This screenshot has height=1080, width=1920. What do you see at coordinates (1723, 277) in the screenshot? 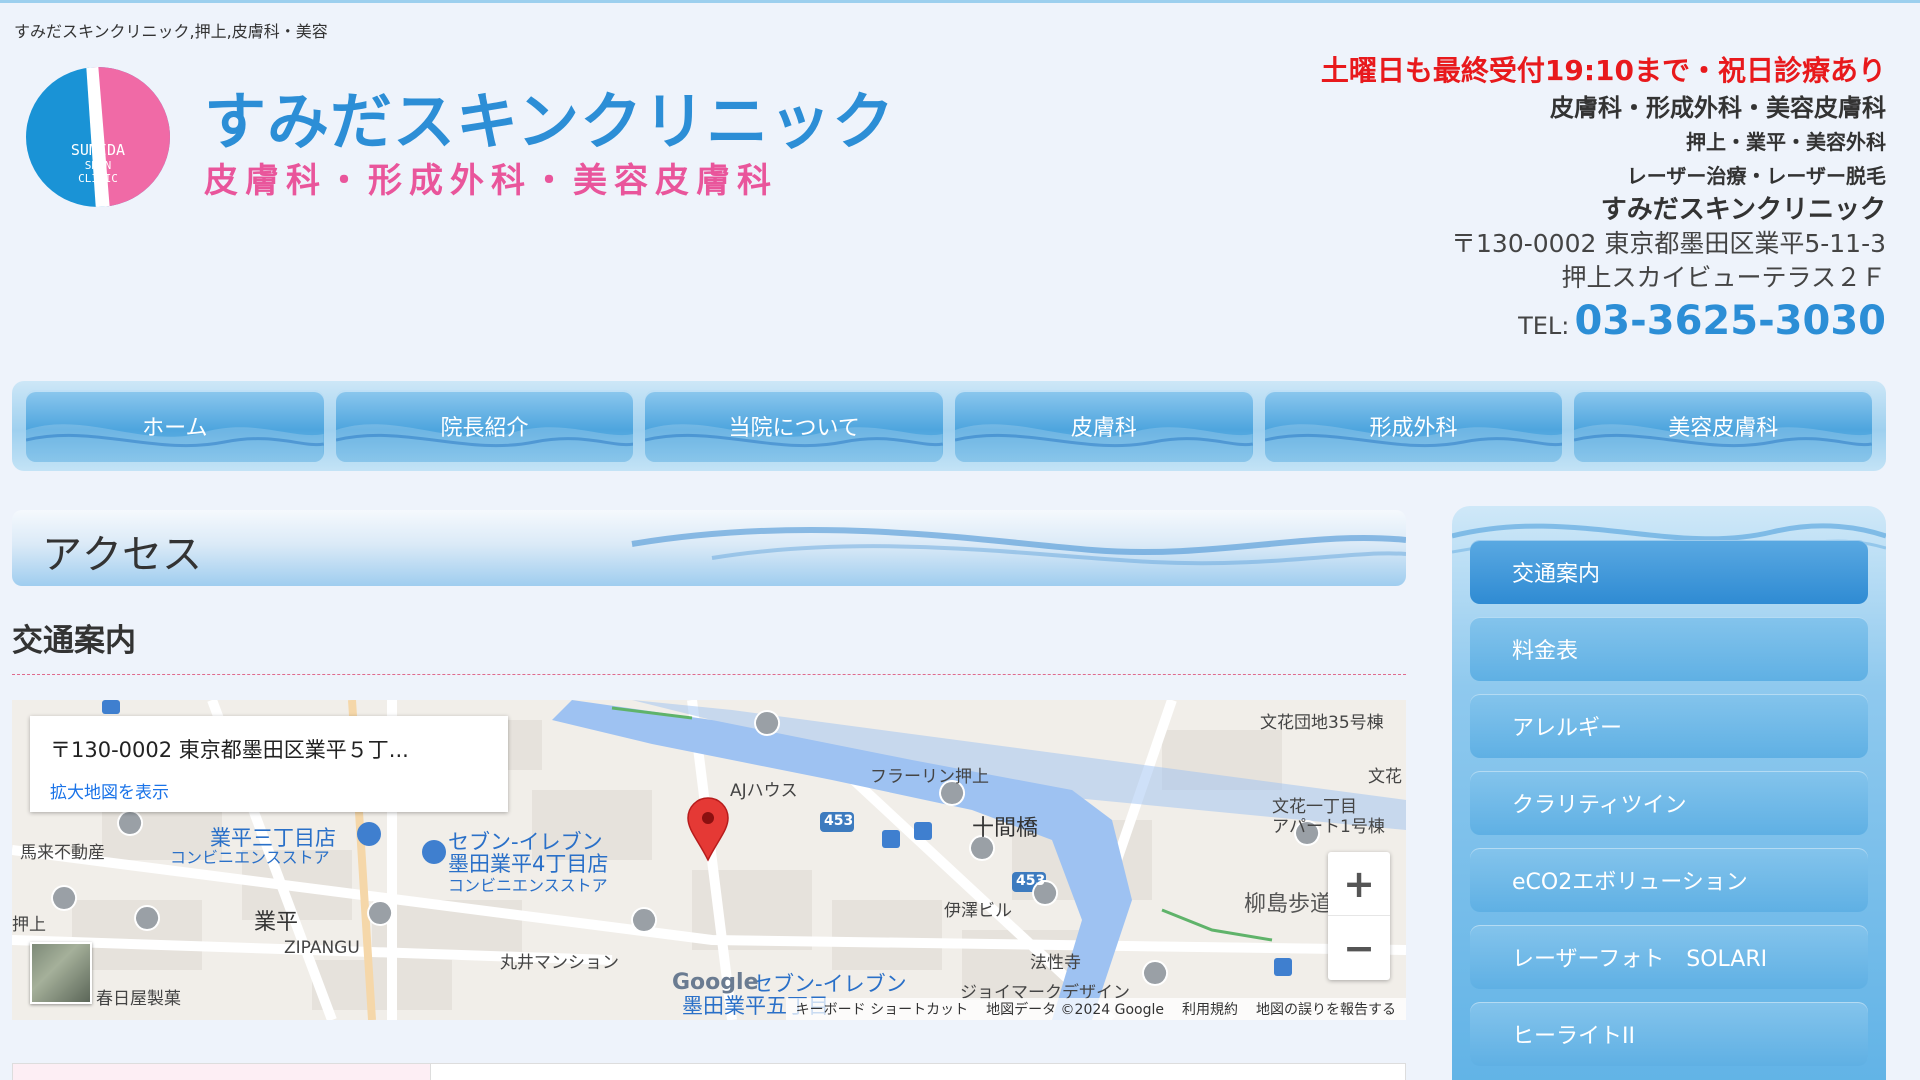
I see `header-building: 押上スカイビューテラス２Ｆ` at bounding box center [1723, 277].